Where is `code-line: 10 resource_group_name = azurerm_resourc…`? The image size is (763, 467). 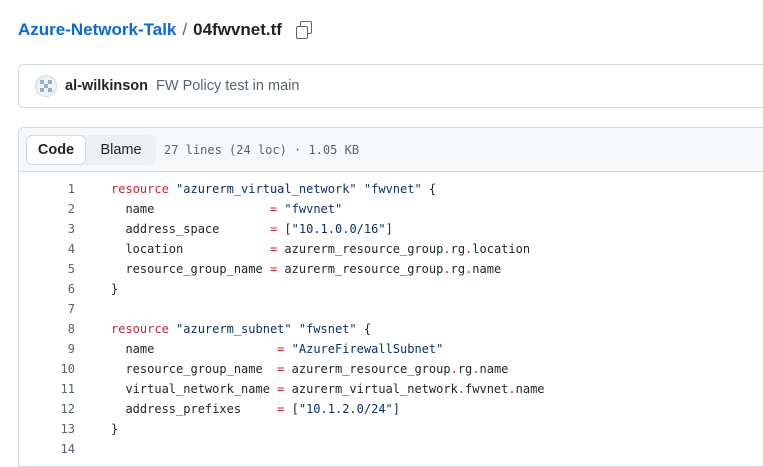
code-line: 10 resource_group_name = azurerm_resourc… is located at coordinates (391, 369).